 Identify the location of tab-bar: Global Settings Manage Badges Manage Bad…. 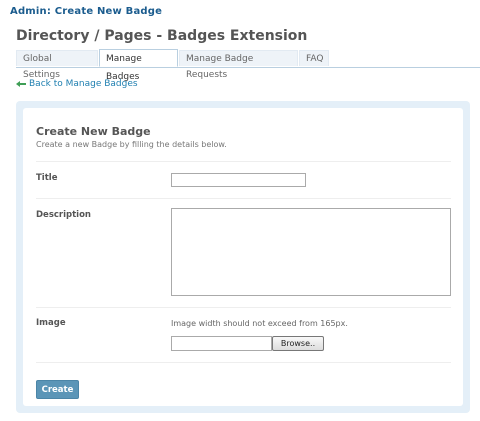
(248, 65).